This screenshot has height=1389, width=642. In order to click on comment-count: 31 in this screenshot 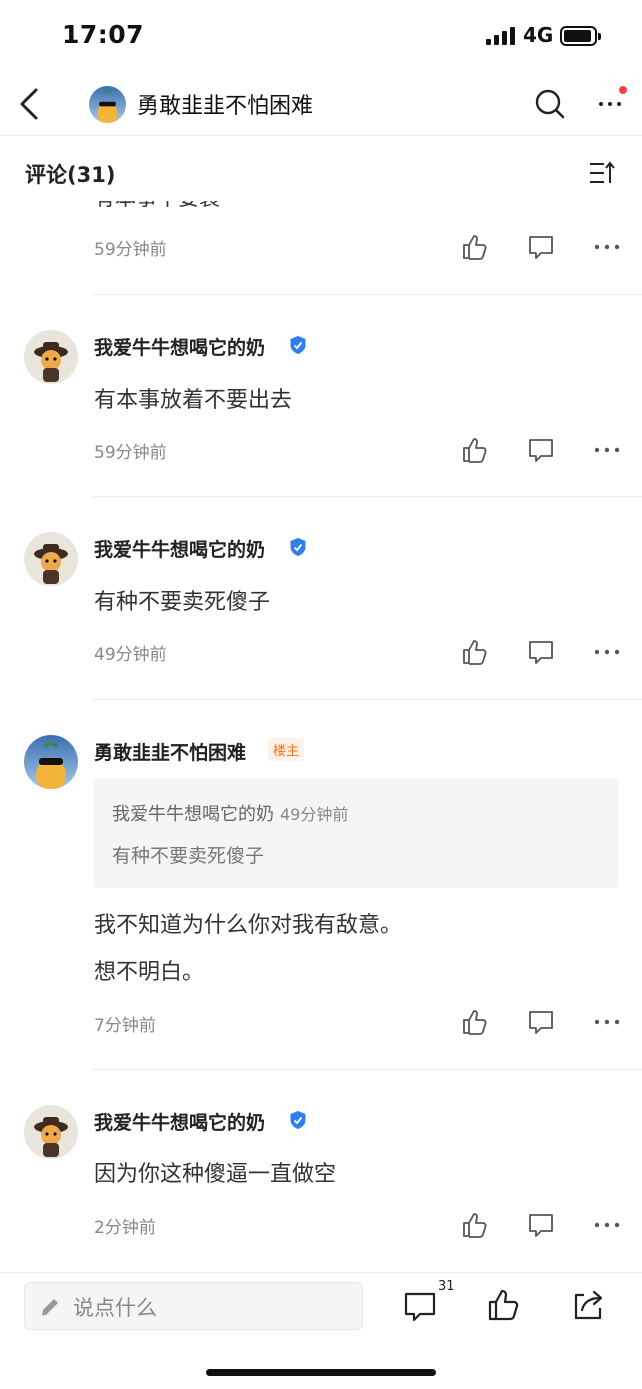, I will do `click(446, 1286)`.